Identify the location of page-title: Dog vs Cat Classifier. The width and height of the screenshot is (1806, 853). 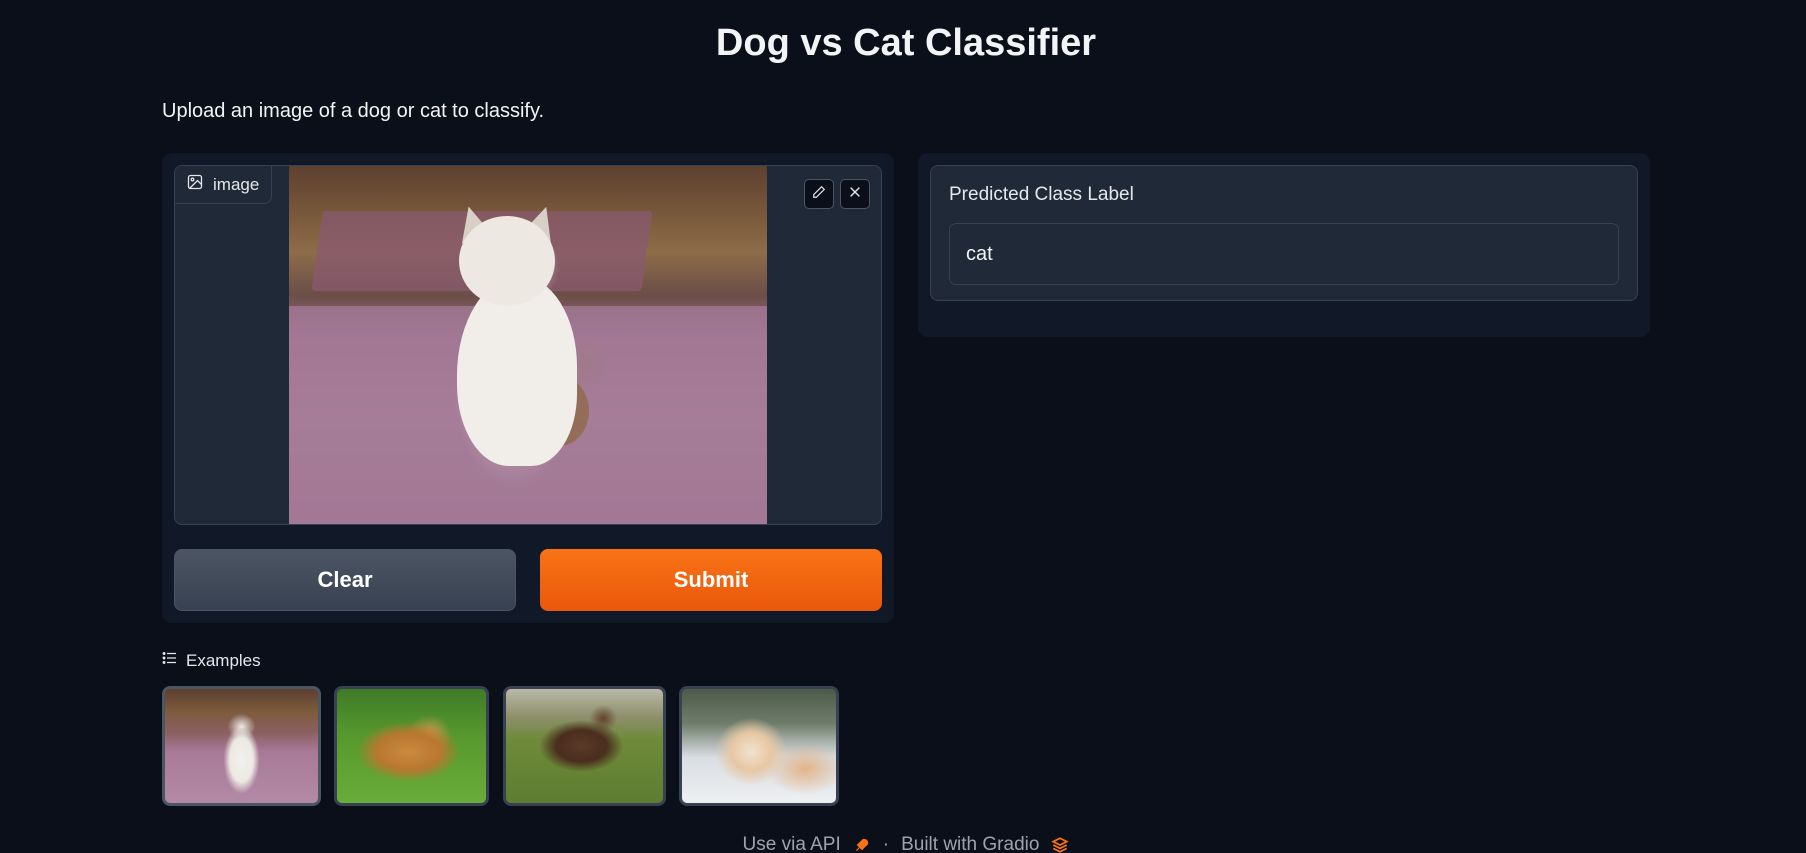
(906, 43).